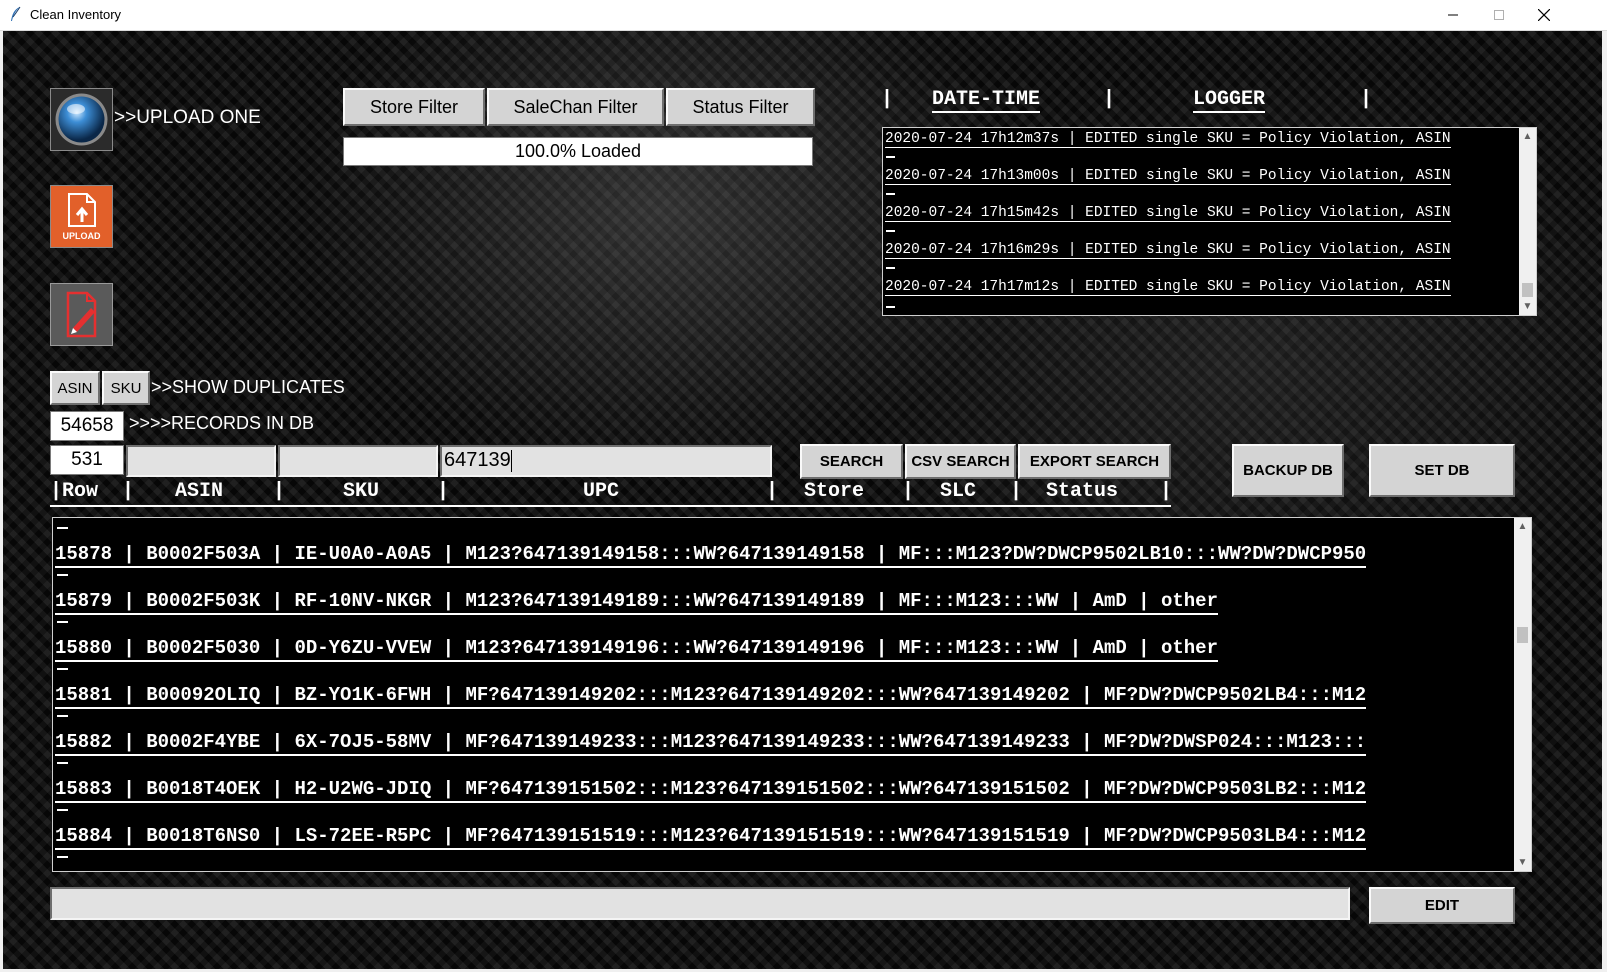  What do you see at coordinates (361, 491) in the screenshot?
I see `col-sku-header: SKU` at bounding box center [361, 491].